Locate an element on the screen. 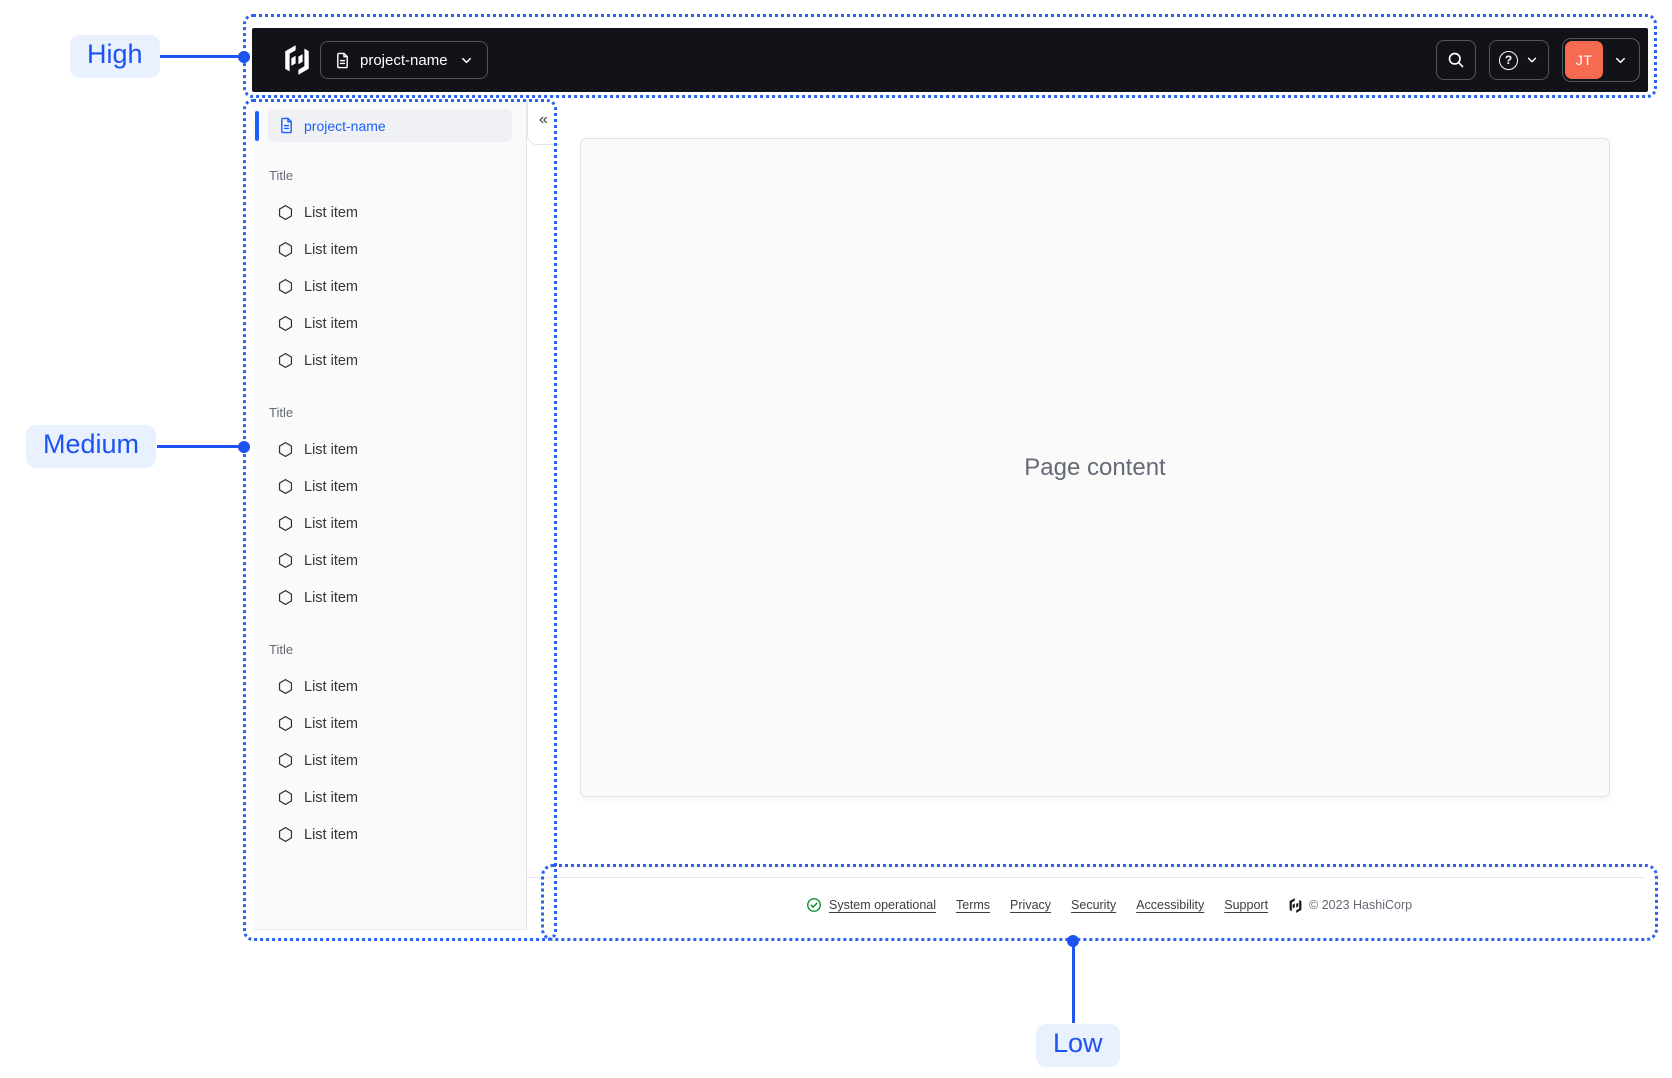 This screenshot has height=1078, width=1672. help-menu-button: ? is located at coordinates (1519, 60).